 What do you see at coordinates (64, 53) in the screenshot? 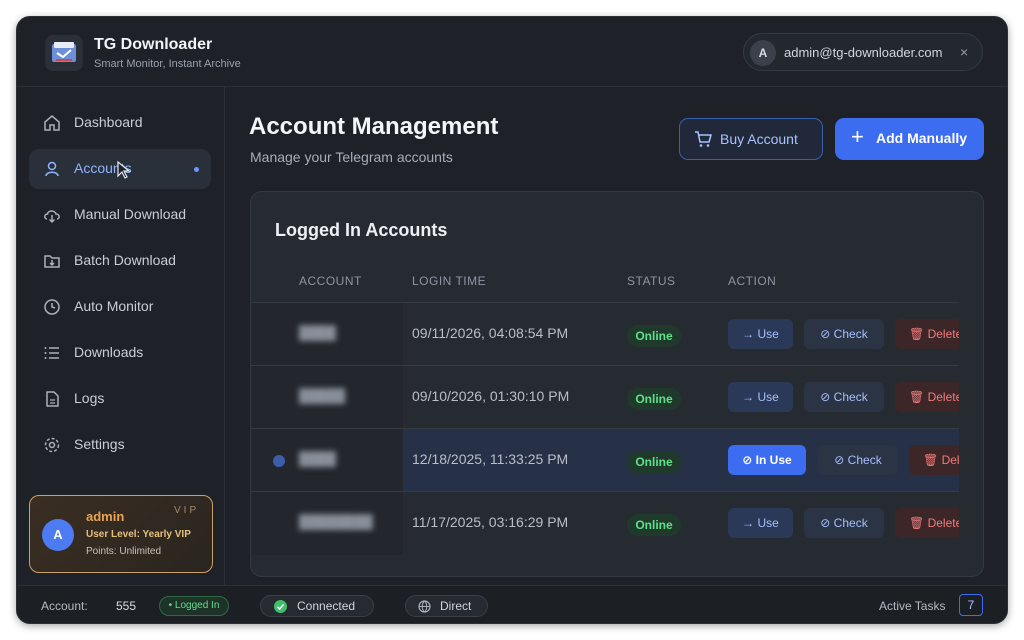
I see `app-logo-icon` at bounding box center [64, 53].